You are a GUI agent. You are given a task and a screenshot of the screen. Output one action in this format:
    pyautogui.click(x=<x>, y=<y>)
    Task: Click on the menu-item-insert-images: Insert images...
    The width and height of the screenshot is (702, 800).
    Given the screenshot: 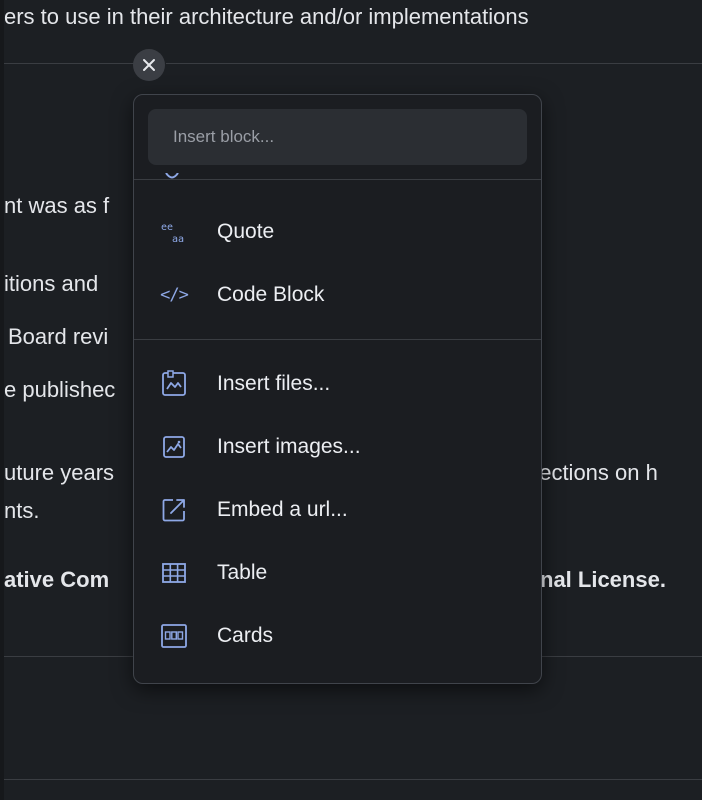 What is the action you would take?
    pyautogui.click(x=337, y=447)
    